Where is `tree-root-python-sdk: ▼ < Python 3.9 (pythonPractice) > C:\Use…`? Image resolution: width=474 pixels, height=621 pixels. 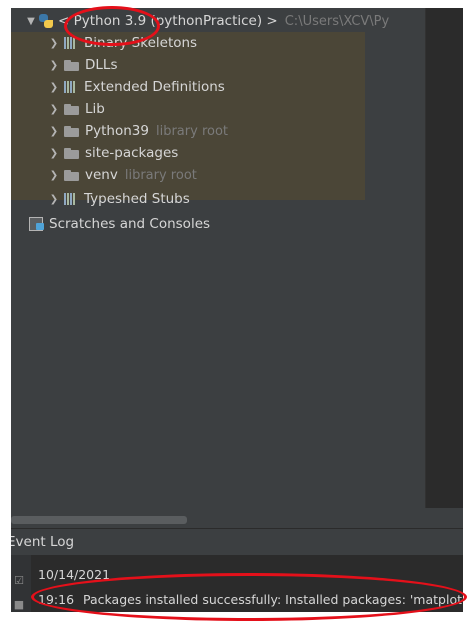
tree-root-python-sdk: ▼ < Python 3.9 (pythonPractice) > C:\Use… is located at coordinates (218, 21).